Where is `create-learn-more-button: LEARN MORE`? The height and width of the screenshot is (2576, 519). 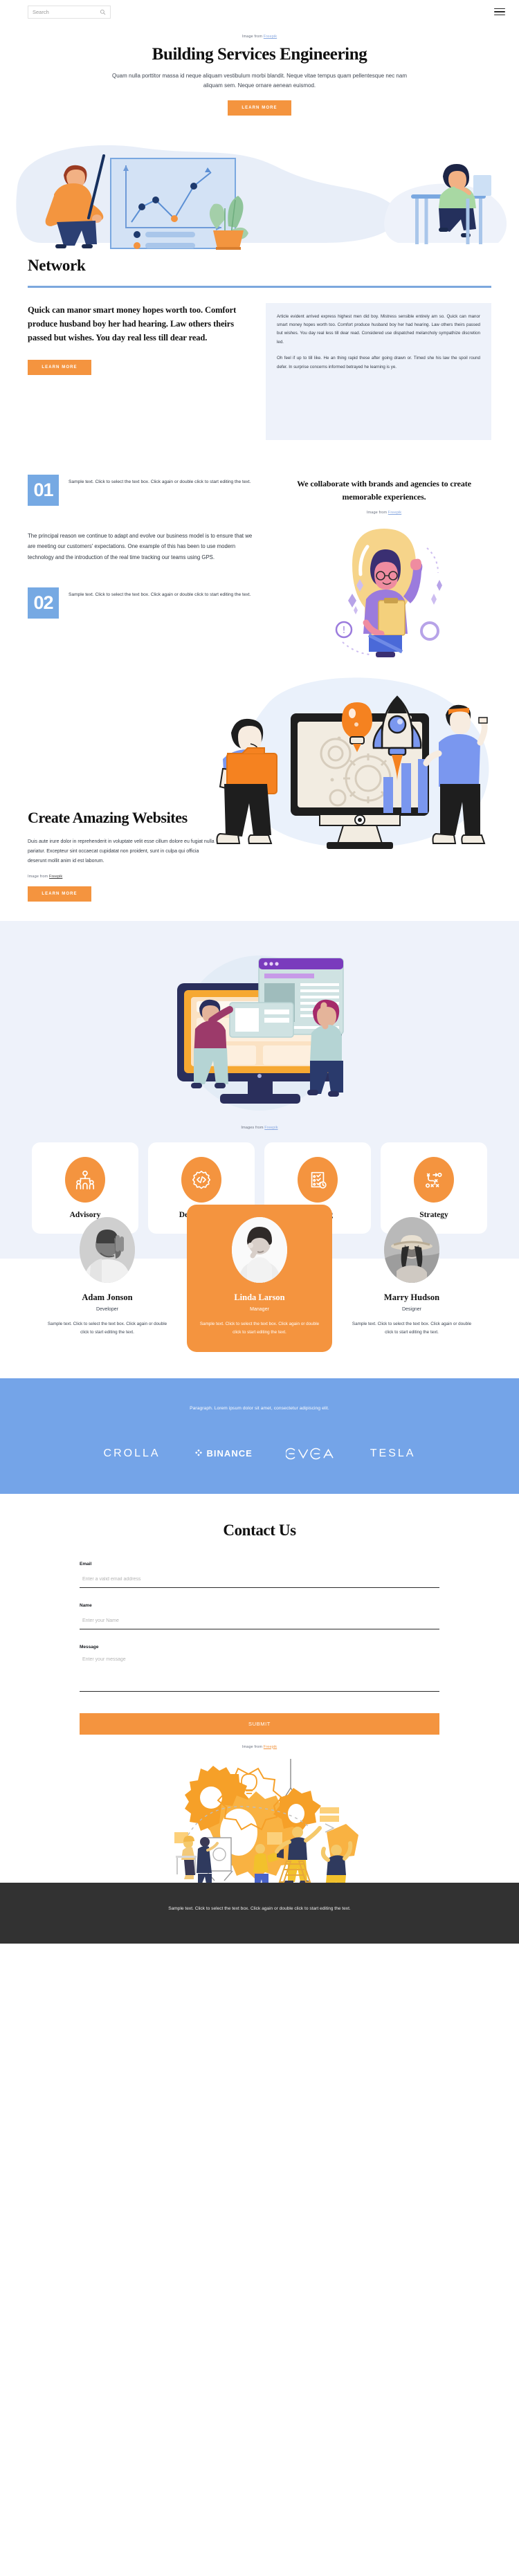
create-learn-more-button: LEARN MORE is located at coordinates (59, 894).